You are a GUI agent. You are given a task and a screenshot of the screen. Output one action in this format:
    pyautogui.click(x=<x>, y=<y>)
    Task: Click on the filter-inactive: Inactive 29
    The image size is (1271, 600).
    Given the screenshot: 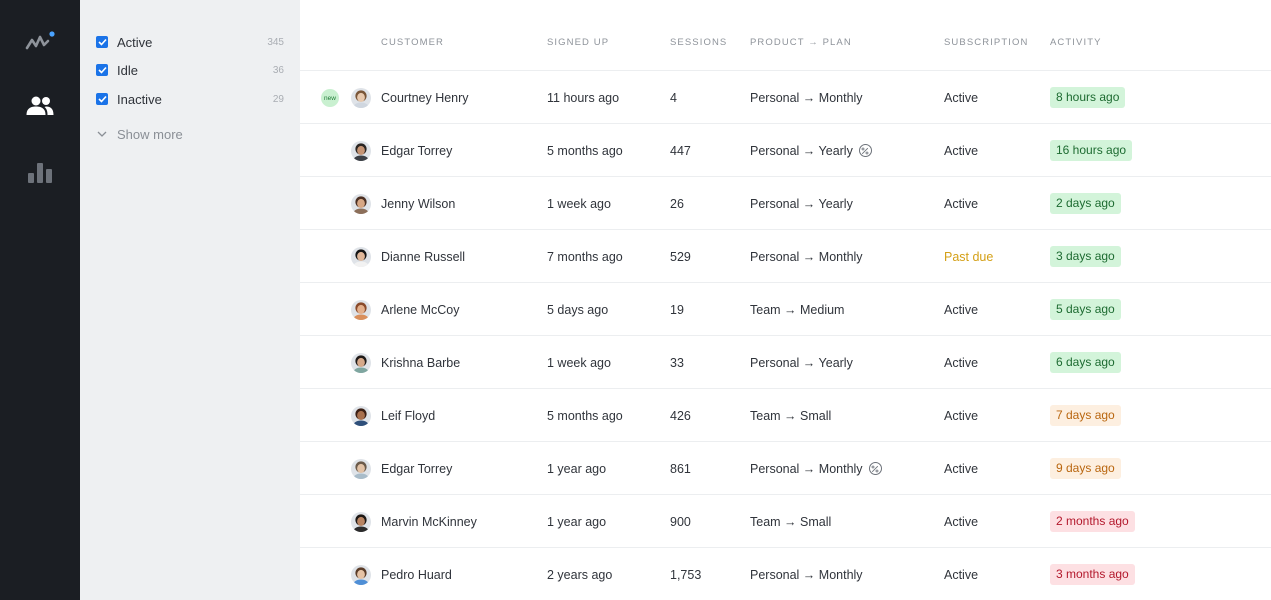 What is the action you would take?
    pyautogui.click(x=190, y=99)
    